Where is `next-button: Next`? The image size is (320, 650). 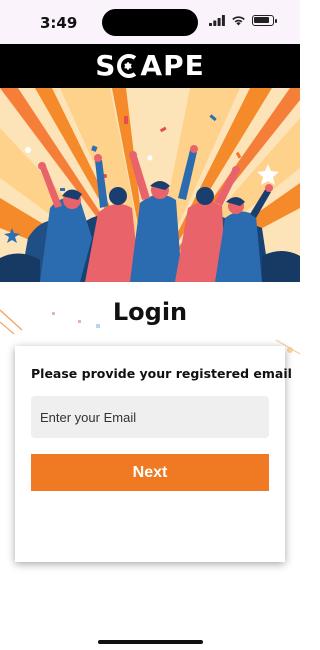 next-button: Next is located at coordinates (150, 472).